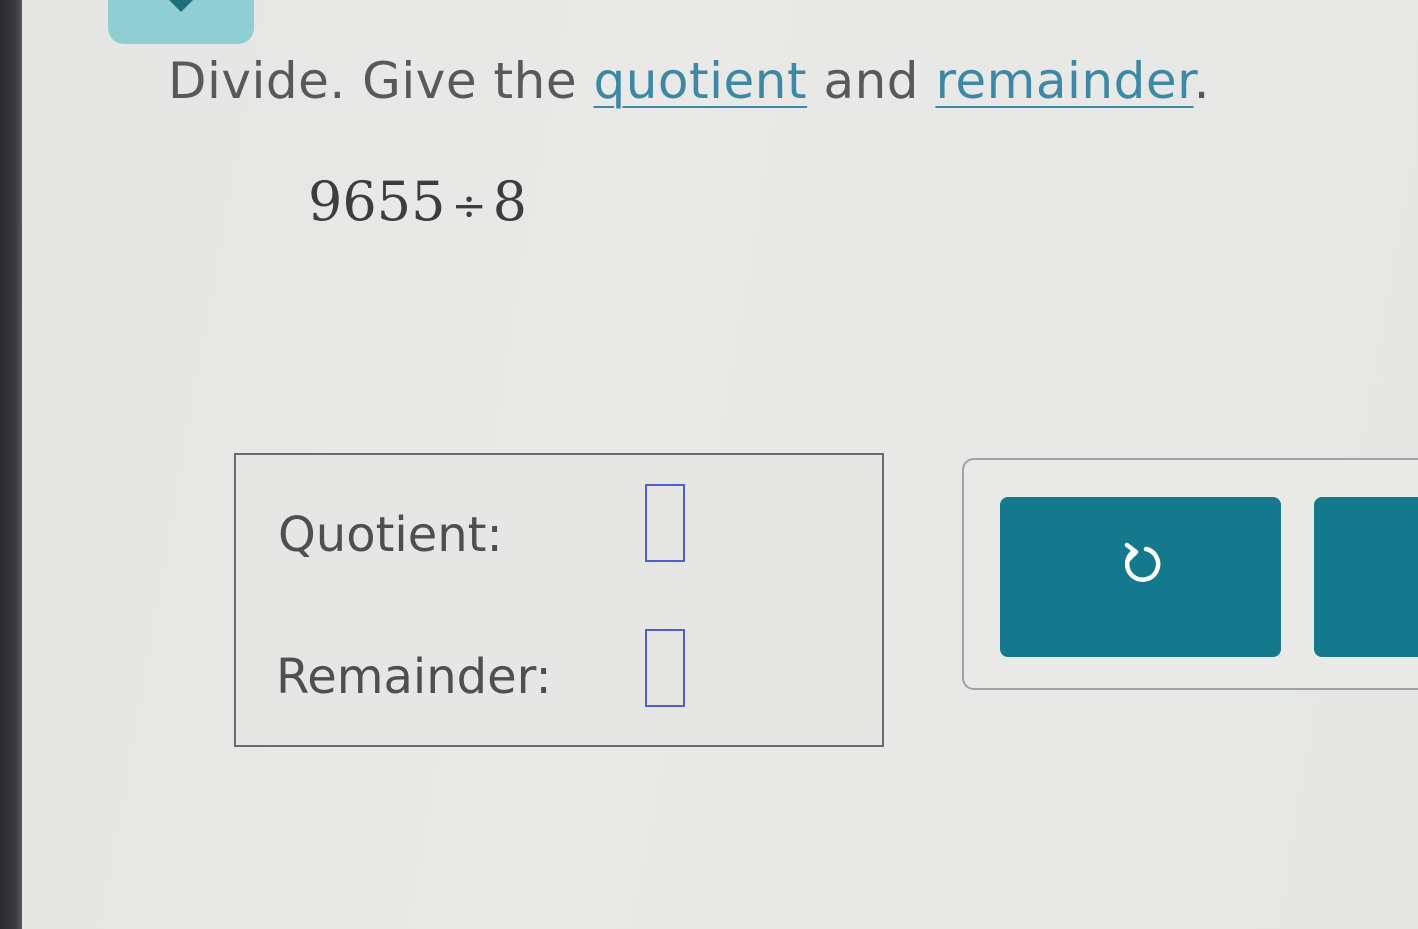 This screenshot has width=1418, height=929. I want to click on next-button, so click(1366, 577).